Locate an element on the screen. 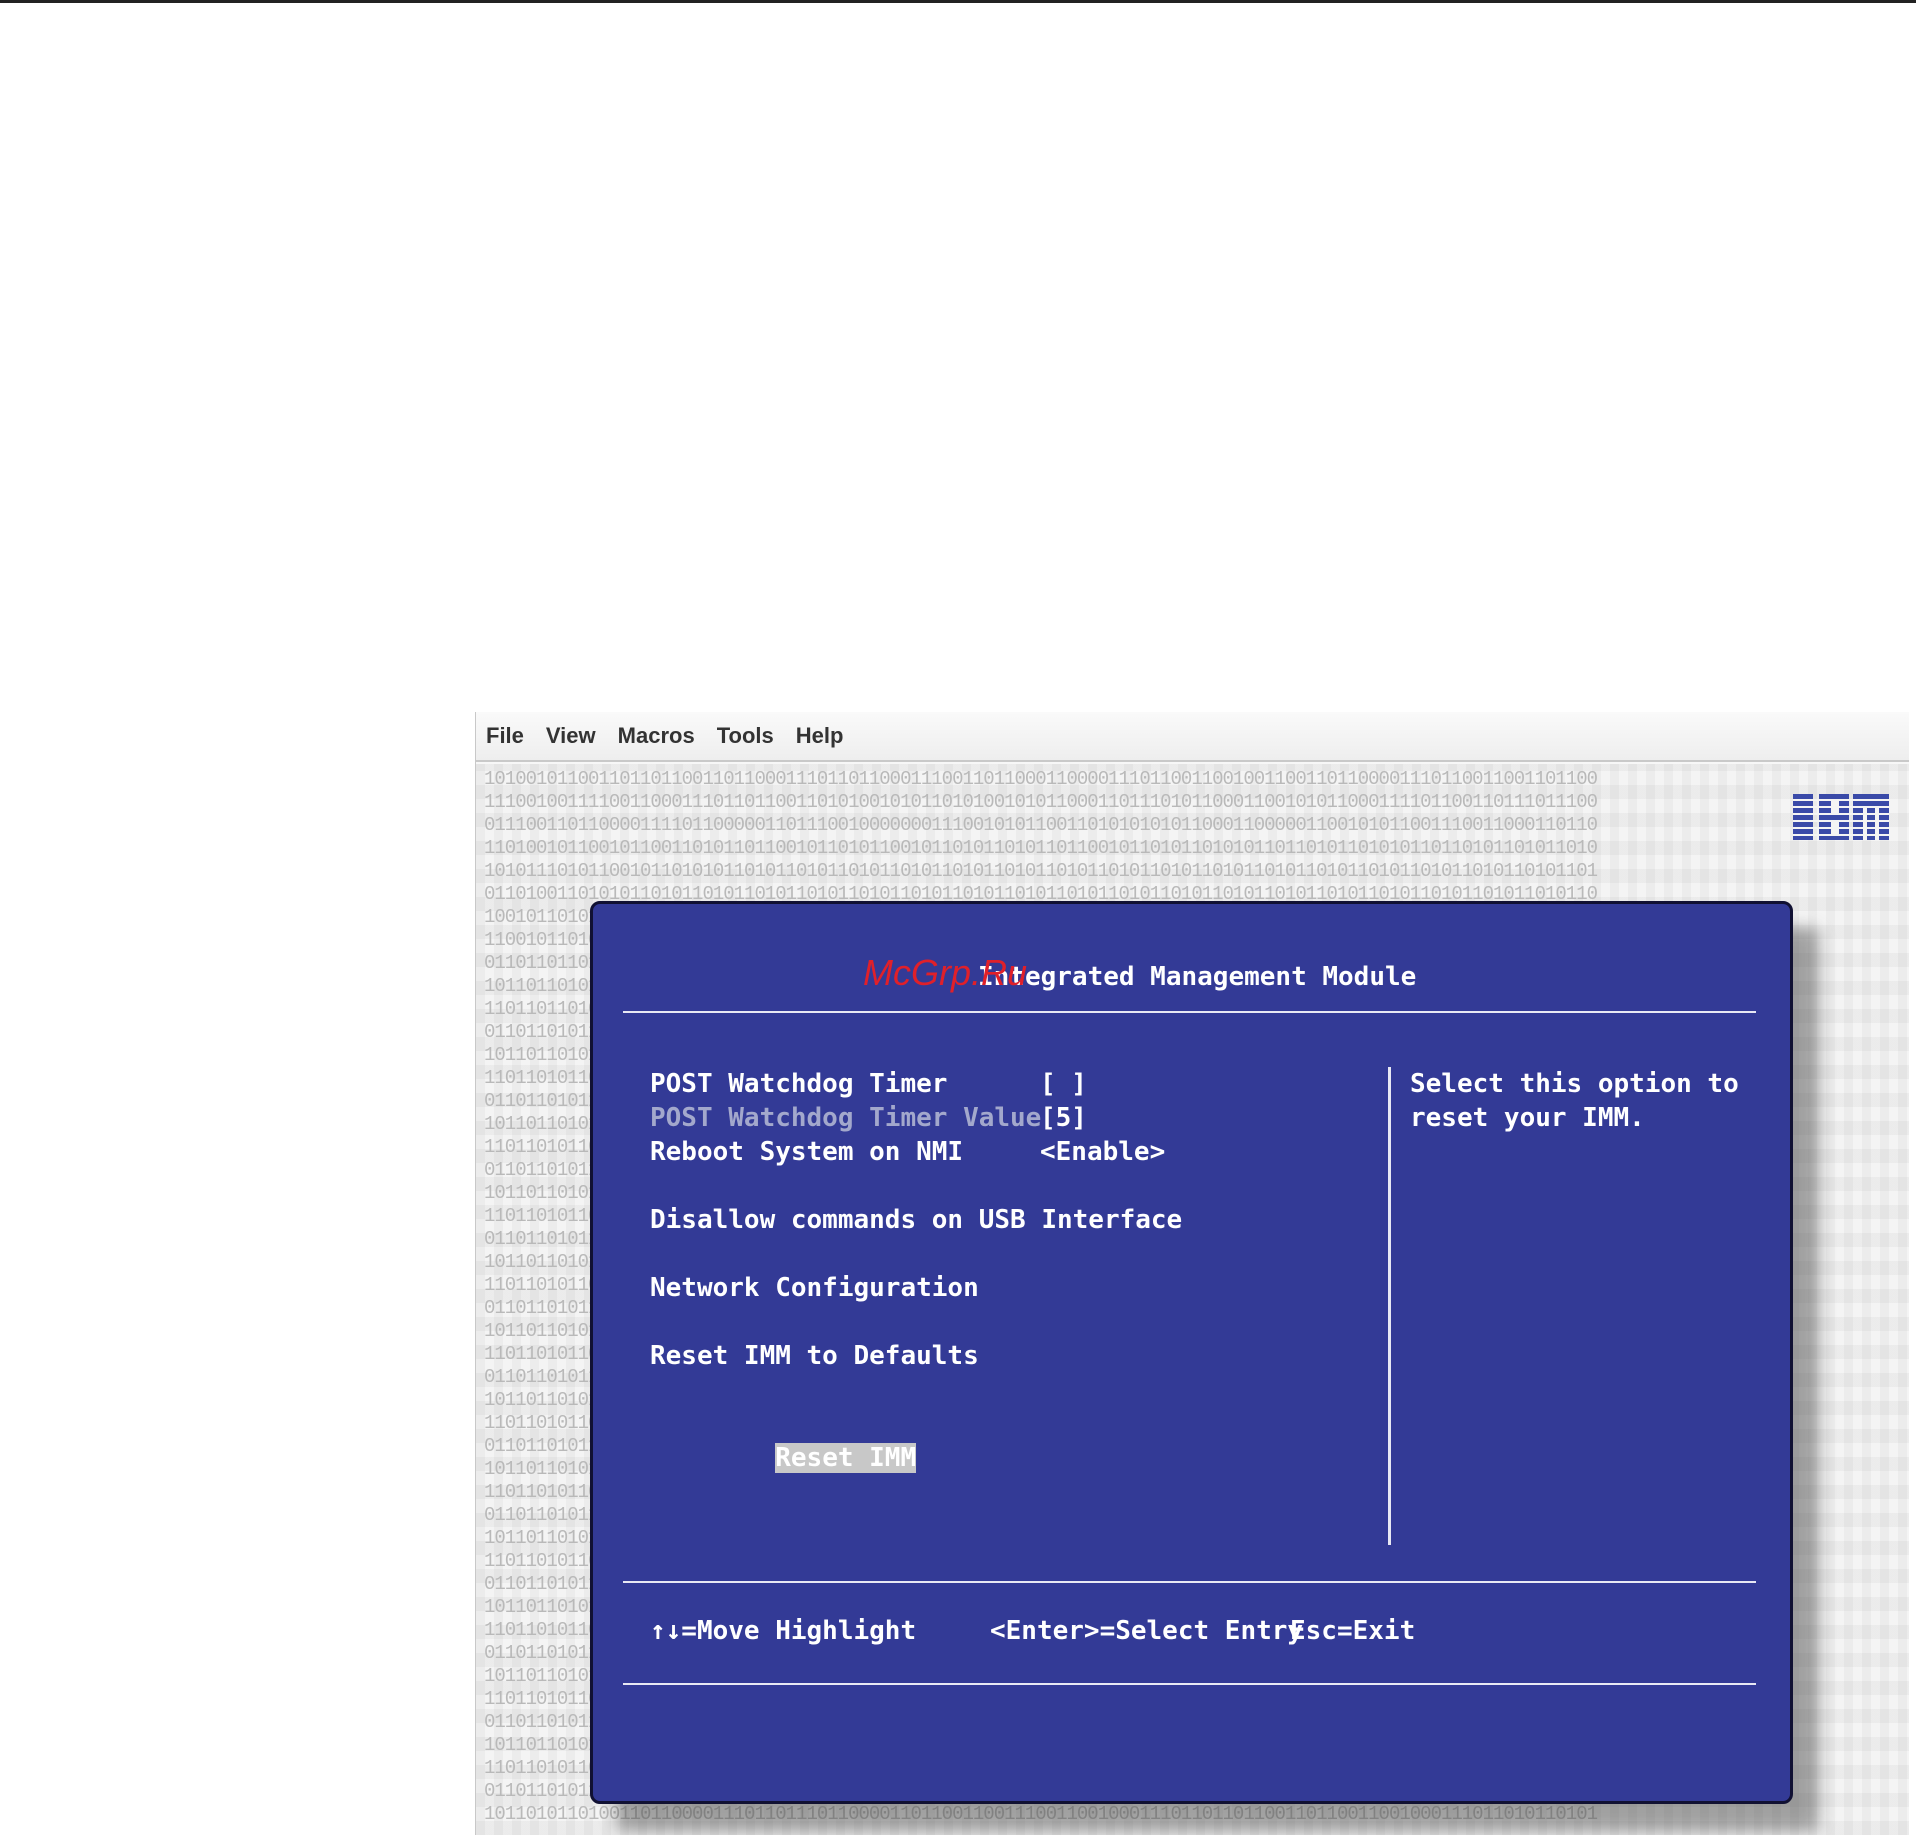  menu-tools: Tools is located at coordinates (745, 736).